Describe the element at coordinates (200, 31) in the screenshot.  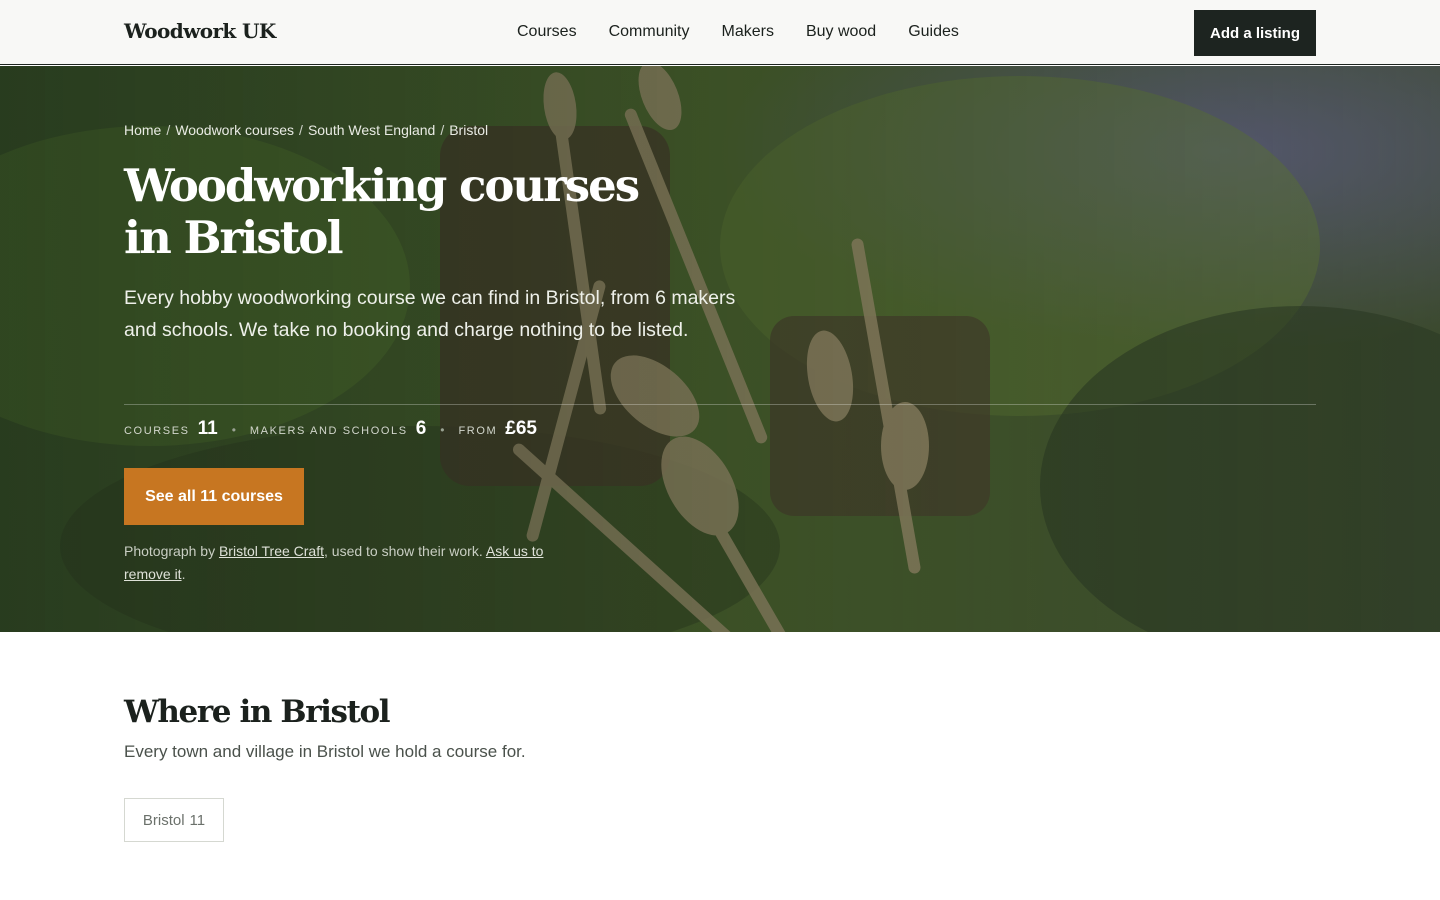
I see `site-logo: Woodwork UK` at that location.